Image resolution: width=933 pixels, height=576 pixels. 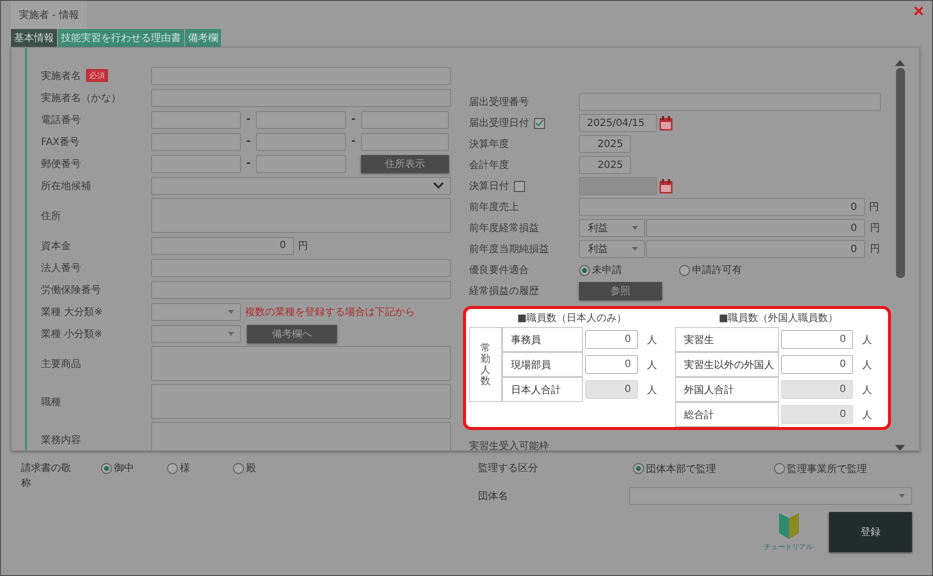 What do you see at coordinates (900, 63) in the screenshot?
I see `scroll-up-icon` at bounding box center [900, 63].